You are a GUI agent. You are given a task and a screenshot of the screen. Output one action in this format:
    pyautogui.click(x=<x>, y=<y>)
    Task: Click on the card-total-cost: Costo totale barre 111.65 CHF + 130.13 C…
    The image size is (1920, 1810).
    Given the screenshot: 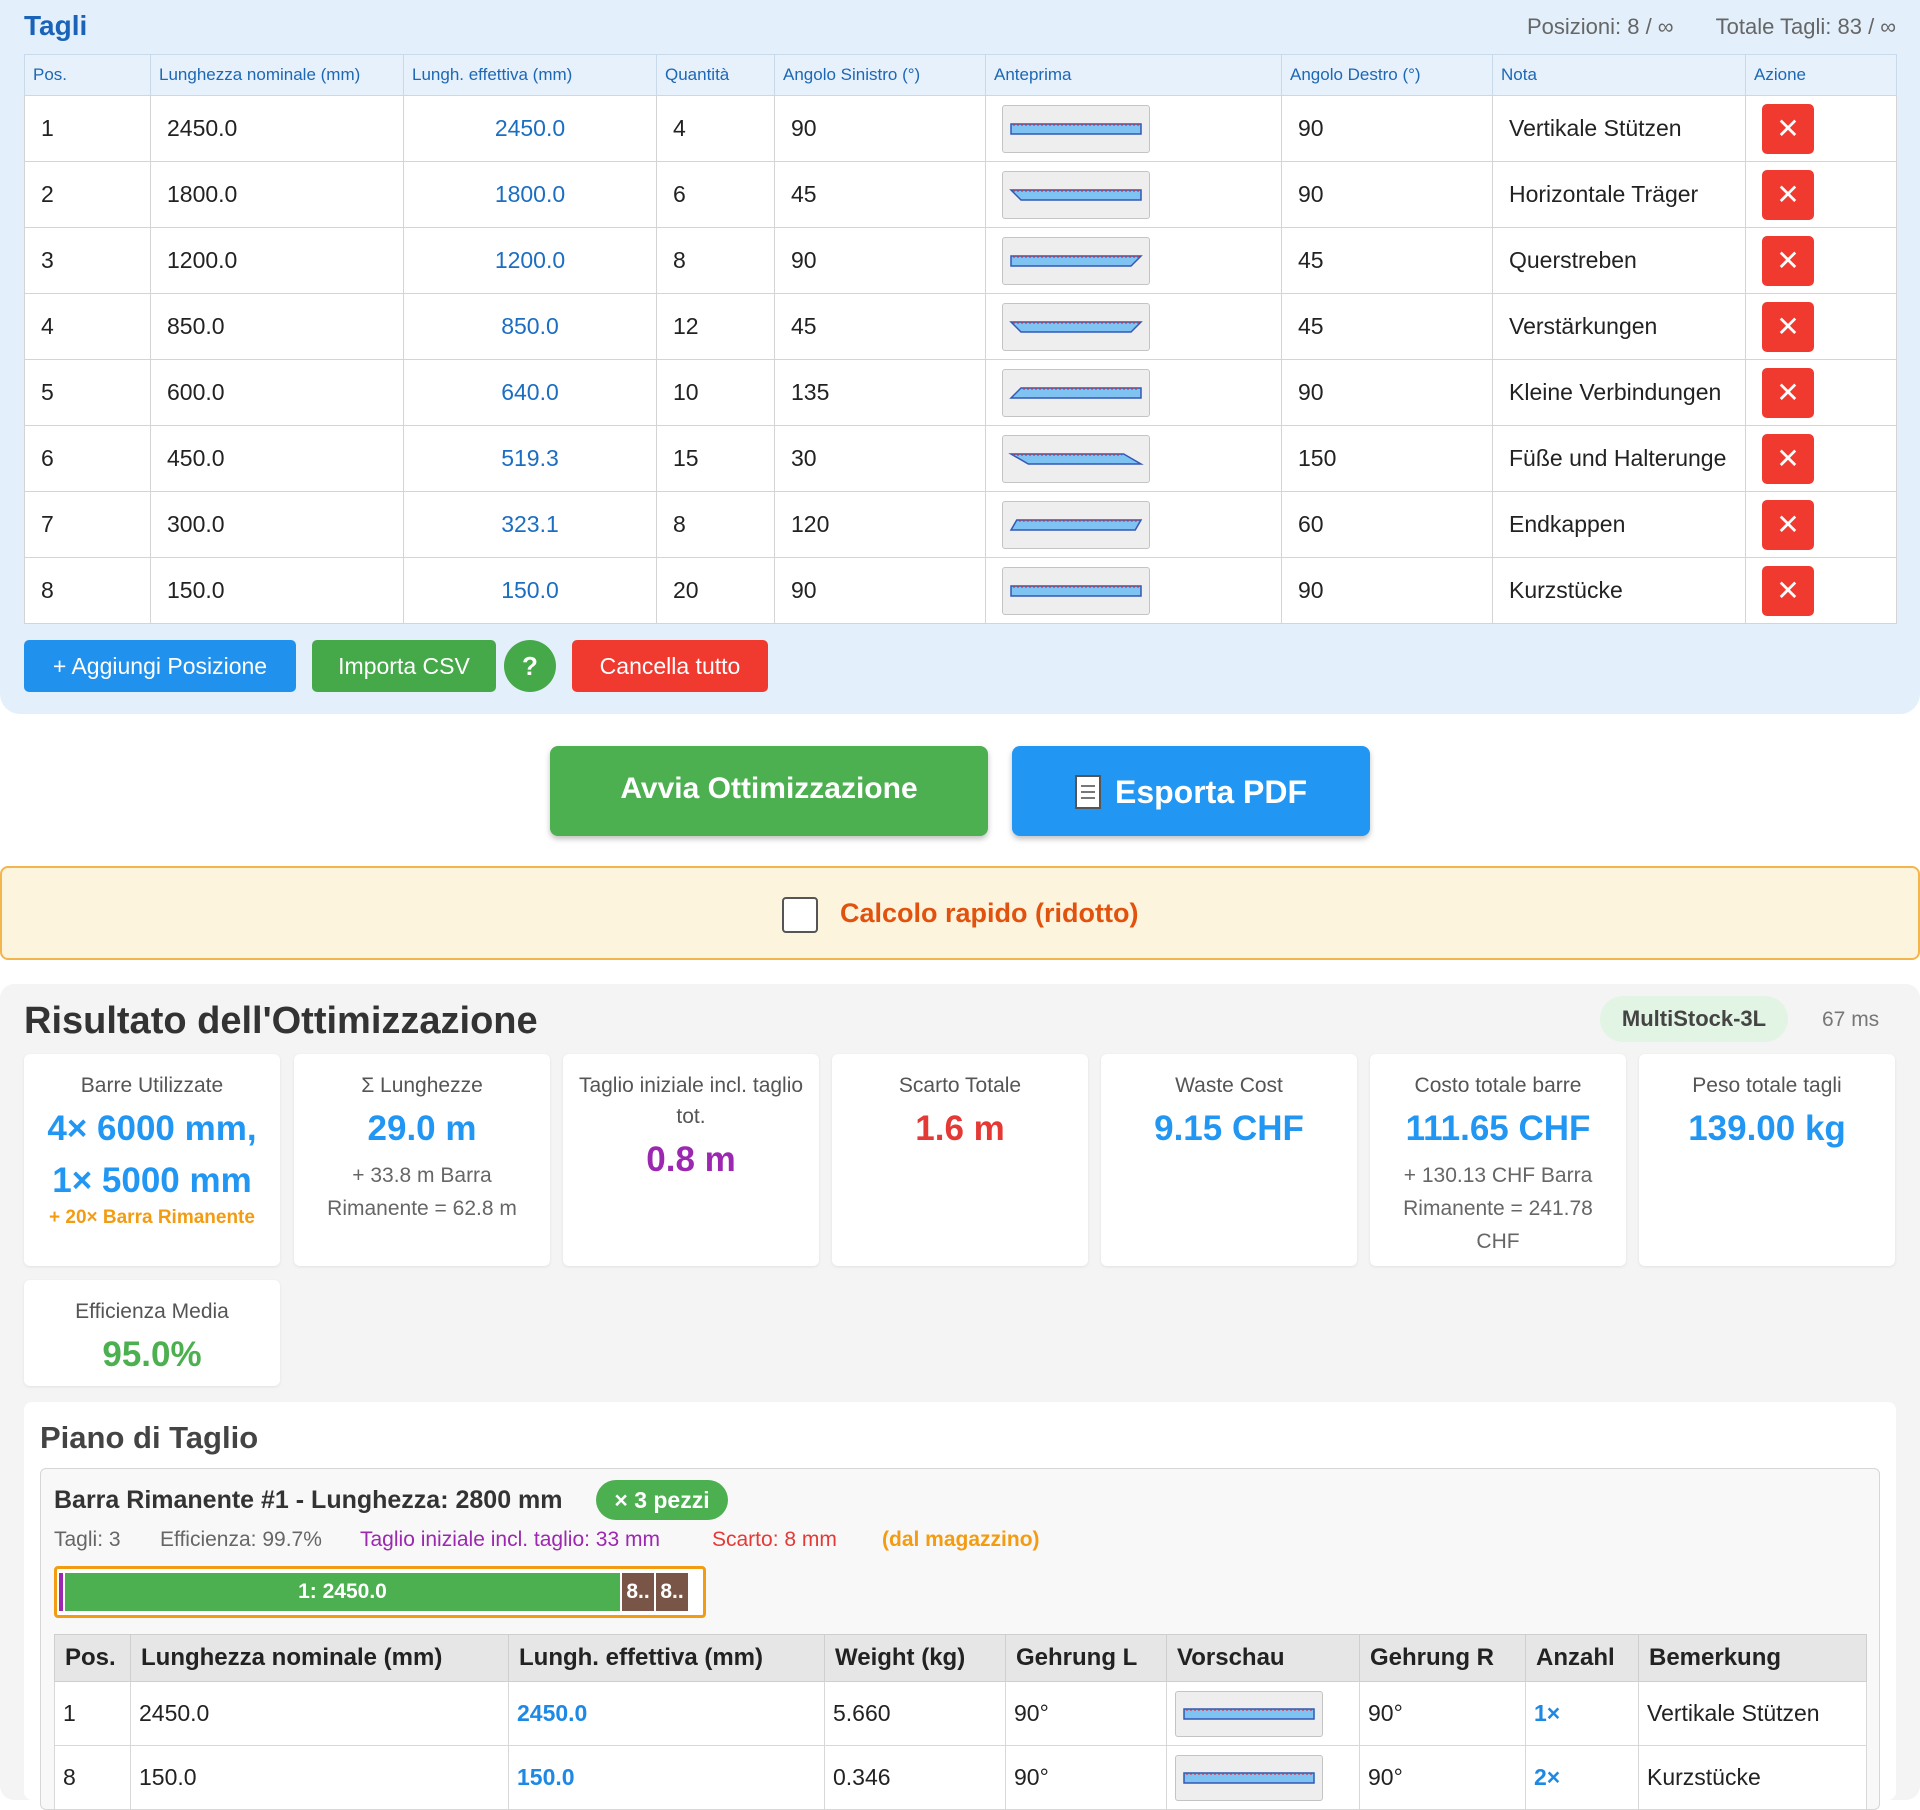 What is the action you would take?
    pyautogui.click(x=1498, y=1160)
    